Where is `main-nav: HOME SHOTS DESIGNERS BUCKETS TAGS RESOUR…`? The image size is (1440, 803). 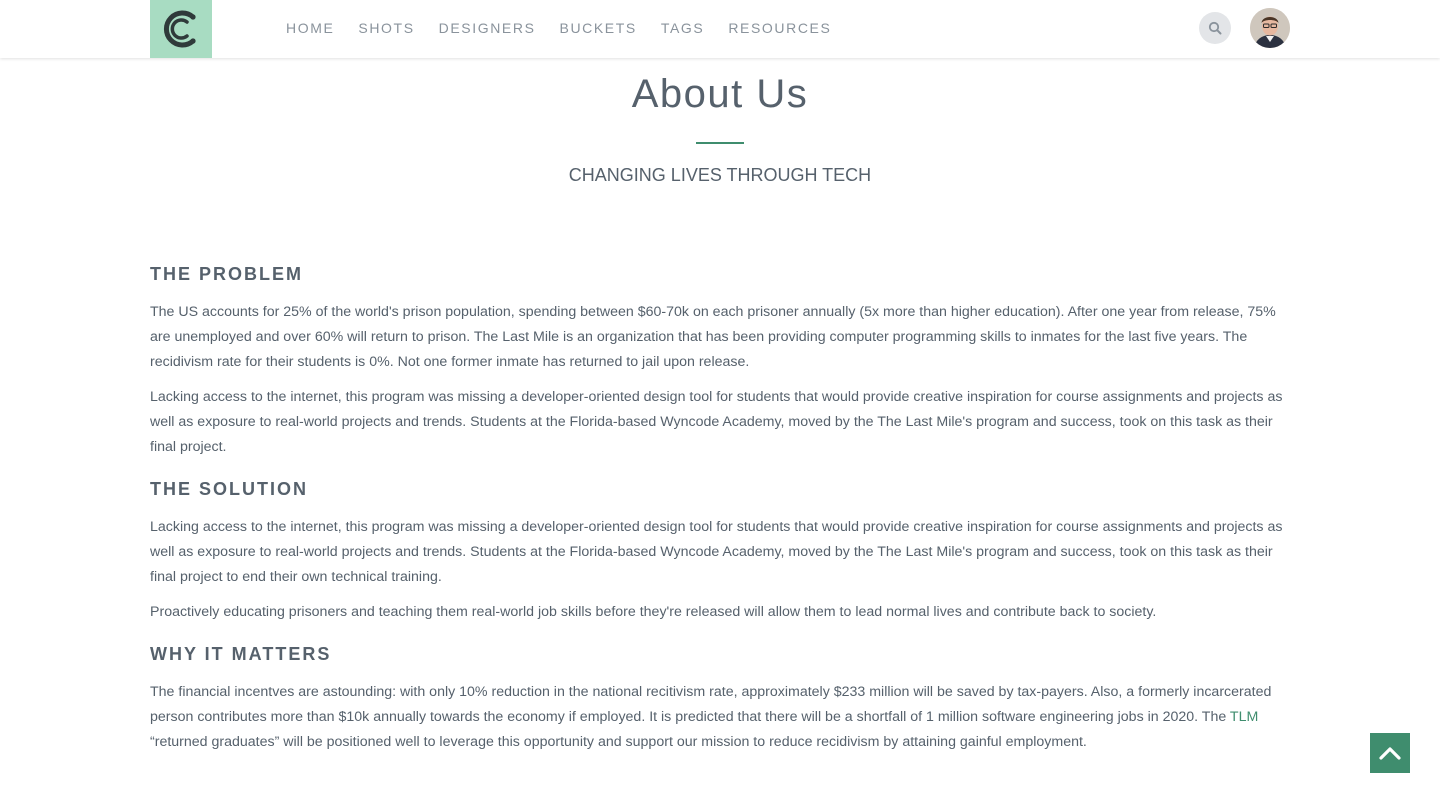
main-nav: HOME SHOTS DESIGNERS BUCKETS TAGS RESOUR… is located at coordinates (570, 28).